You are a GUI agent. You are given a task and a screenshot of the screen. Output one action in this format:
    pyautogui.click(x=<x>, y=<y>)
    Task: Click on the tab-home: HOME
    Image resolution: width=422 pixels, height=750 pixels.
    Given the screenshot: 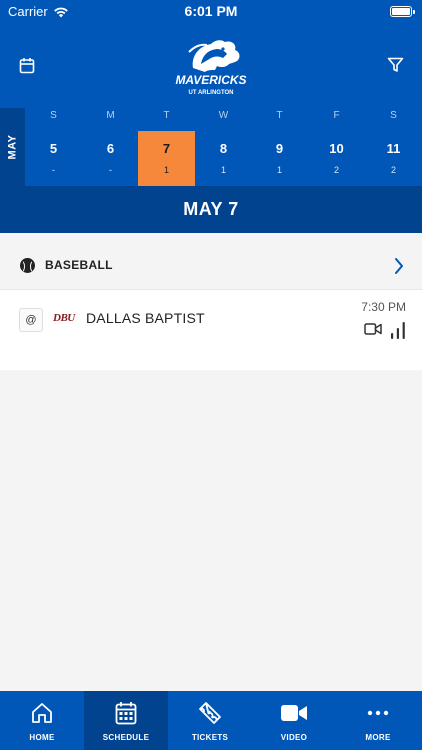 What is the action you would take?
    pyautogui.click(x=42, y=720)
    